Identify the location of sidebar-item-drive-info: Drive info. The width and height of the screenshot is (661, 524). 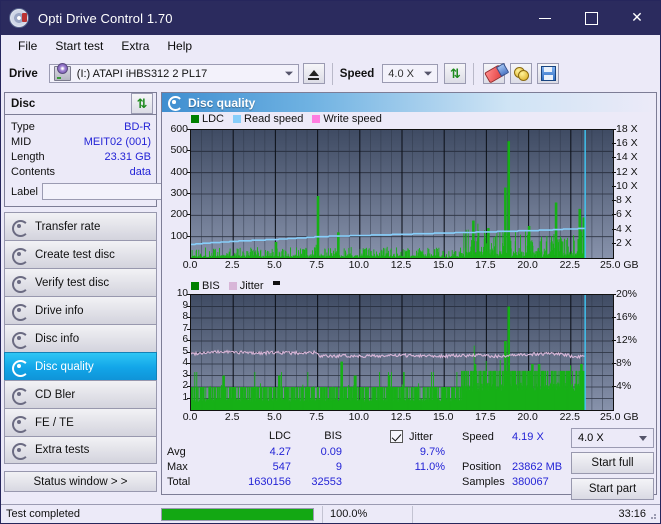
(80, 310).